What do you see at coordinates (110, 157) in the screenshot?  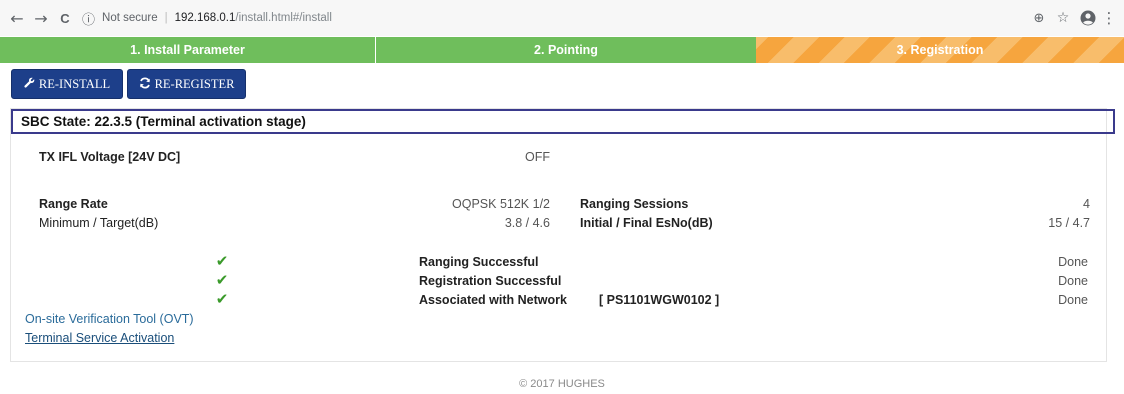 I see `tx-ifl-label: TX IFL Voltage [24V DC]` at bounding box center [110, 157].